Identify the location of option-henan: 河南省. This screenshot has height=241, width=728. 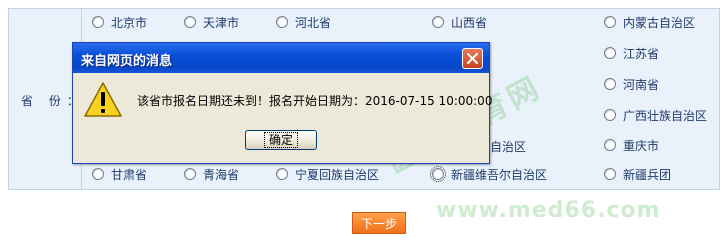
(631, 84).